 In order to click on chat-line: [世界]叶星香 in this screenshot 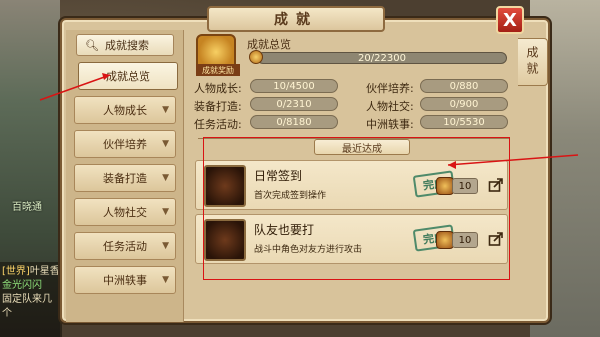, I will do `click(31, 271)`.